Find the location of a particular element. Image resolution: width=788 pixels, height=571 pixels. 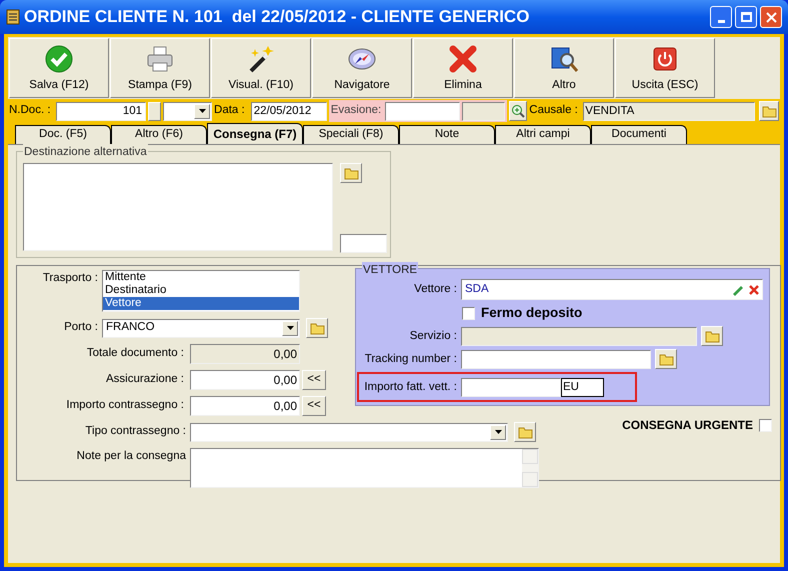

field-label: Causale : is located at coordinates (554, 110).